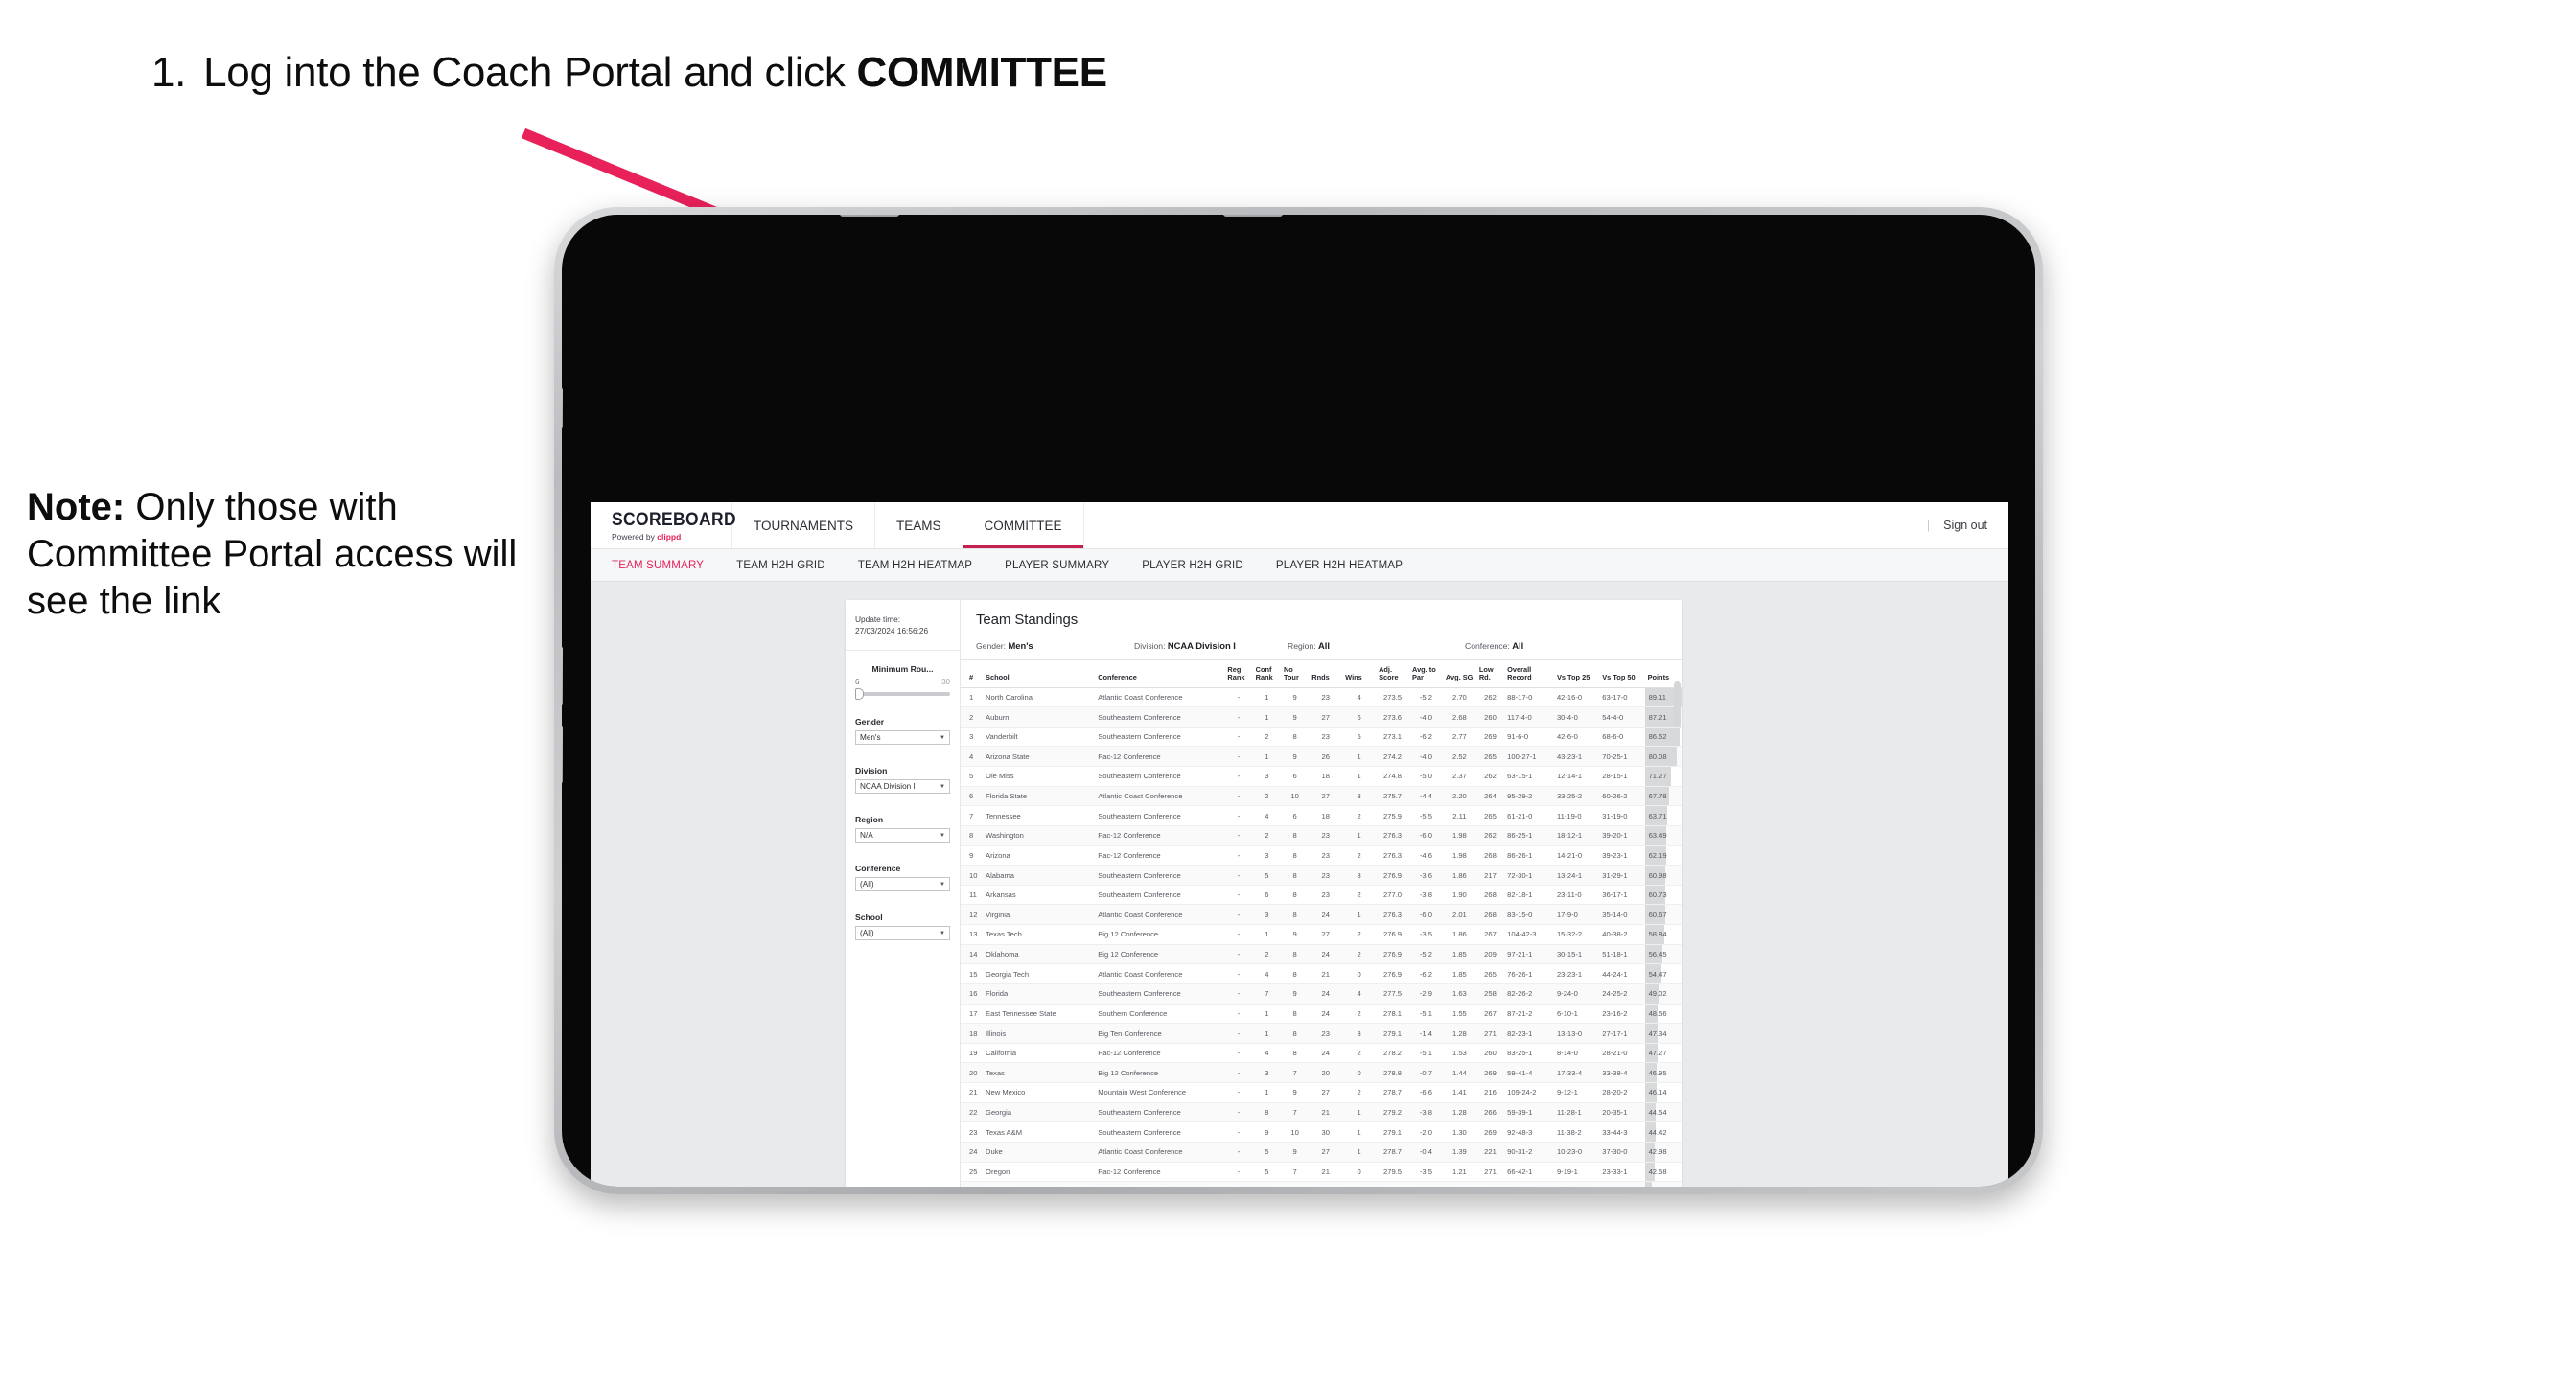 The height and width of the screenshot is (1386, 2576). Describe the element at coordinates (666, 566) in the screenshot. I see `subnav-item-team-summary: TEAM SUMMARY` at that location.